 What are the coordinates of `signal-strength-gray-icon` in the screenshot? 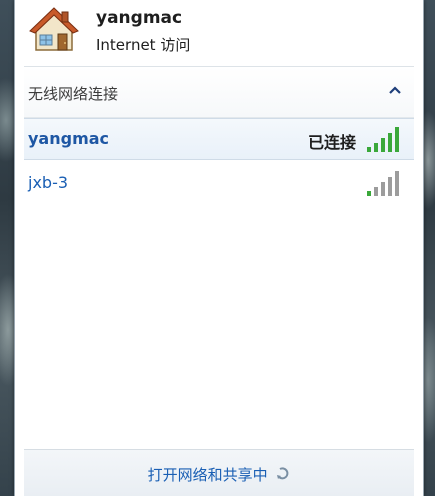 It's located at (383, 183).